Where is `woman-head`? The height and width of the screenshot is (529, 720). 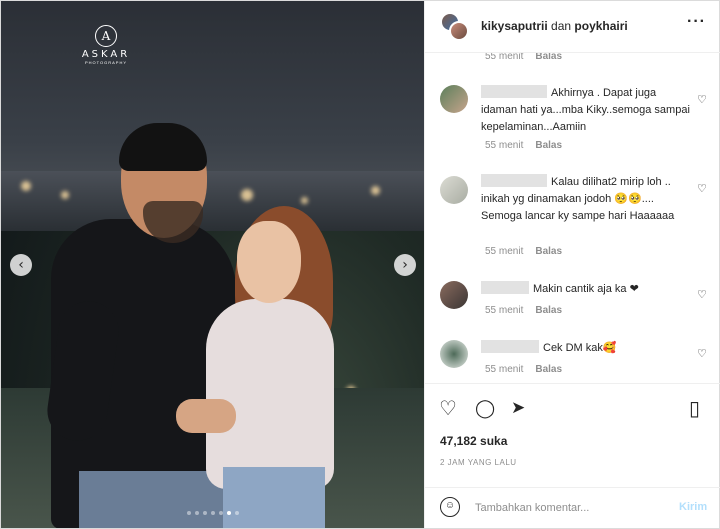
woman-head is located at coordinates (269, 262).